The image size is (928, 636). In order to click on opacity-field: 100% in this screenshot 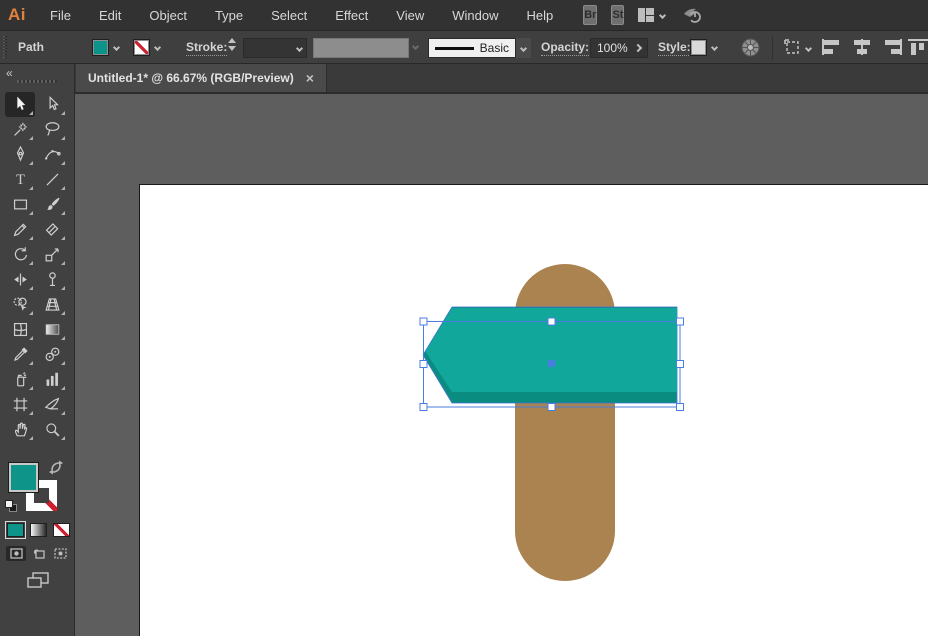, I will do `click(619, 48)`.